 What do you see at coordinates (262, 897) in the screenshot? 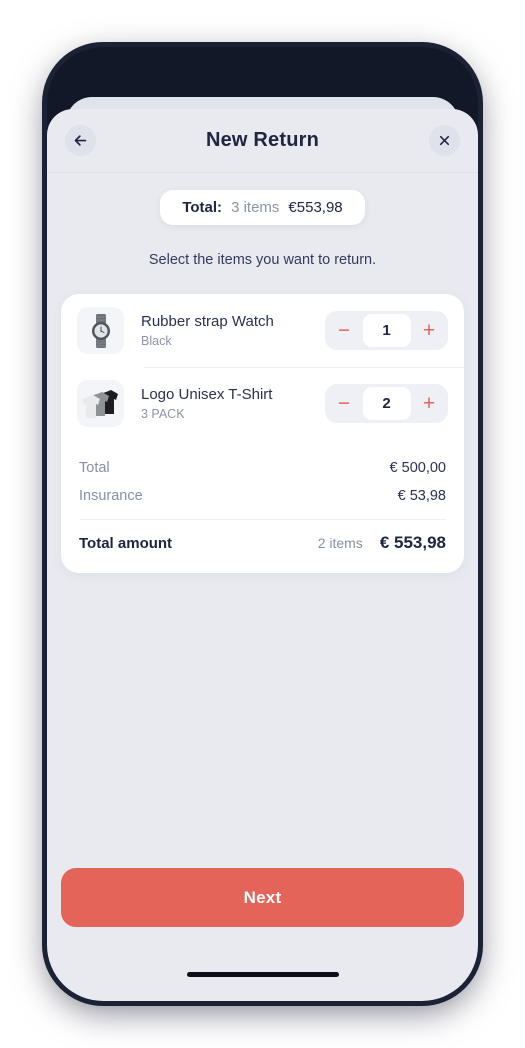
I see `next-button: Next` at bounding box center [262, 897].